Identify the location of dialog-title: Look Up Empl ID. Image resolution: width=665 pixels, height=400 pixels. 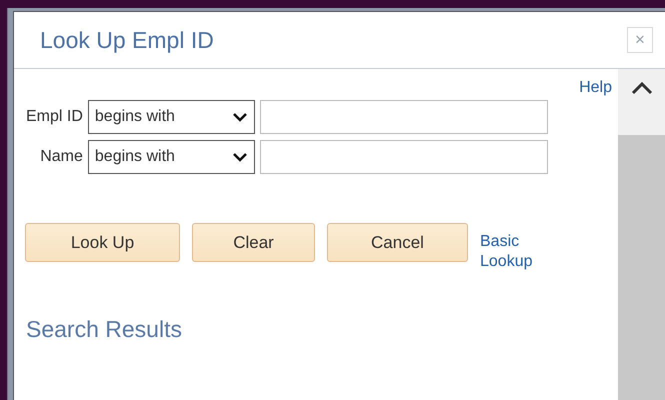
(127, 40).